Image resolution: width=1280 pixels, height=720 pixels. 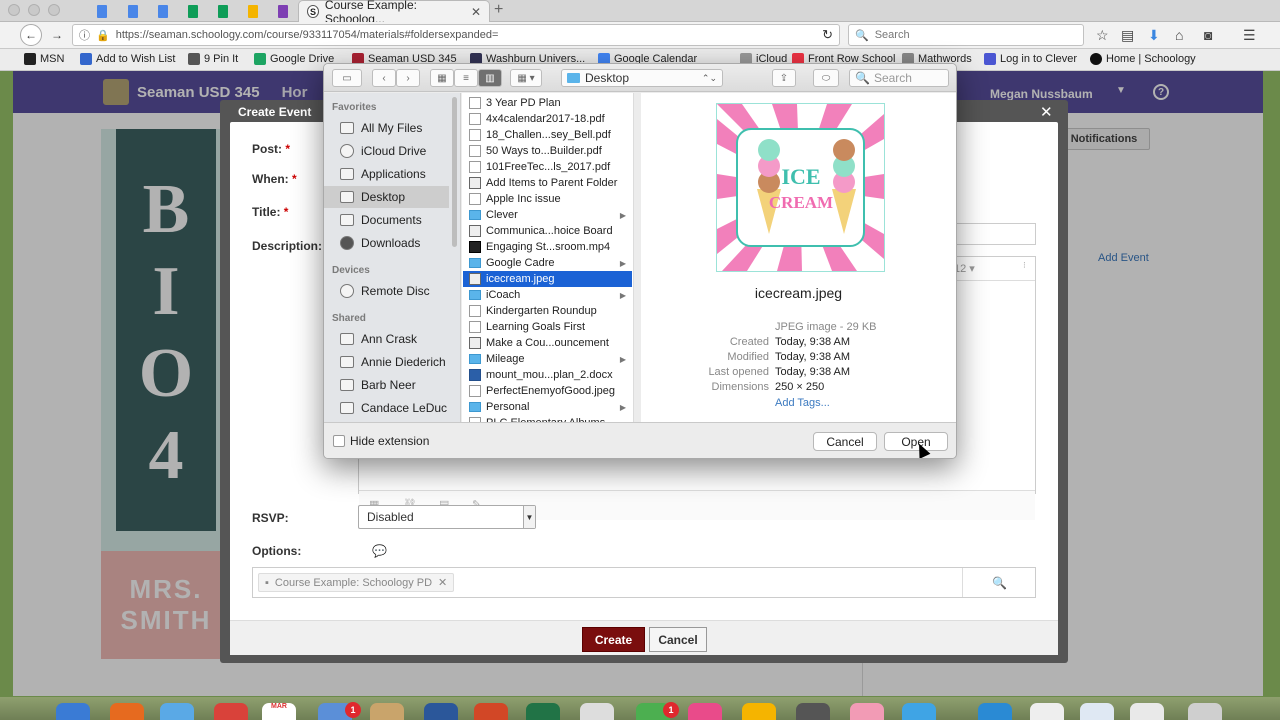 What do you see at coordinates (379, 551) in the screenshot?
I see `comment-icon: 💬` at bounding box center [379, 551].